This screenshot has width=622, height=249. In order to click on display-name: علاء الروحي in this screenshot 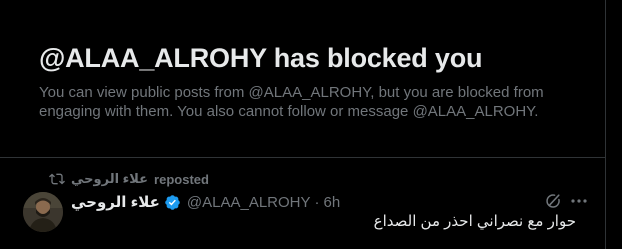, I will do `click(115, 202)`.